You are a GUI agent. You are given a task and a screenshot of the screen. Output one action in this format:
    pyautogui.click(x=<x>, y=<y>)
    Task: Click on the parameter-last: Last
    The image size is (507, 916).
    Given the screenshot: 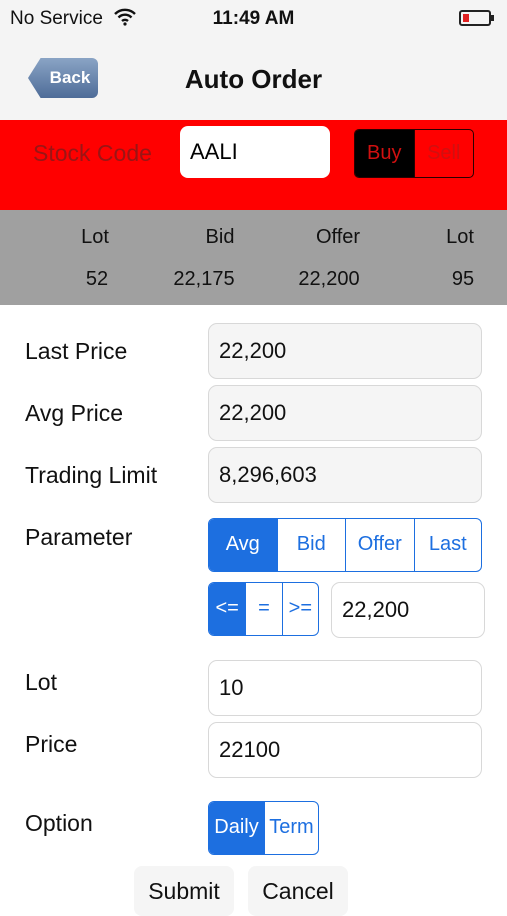 What is the action you would take?
    pyautogui.click(x=447, y=545)
    